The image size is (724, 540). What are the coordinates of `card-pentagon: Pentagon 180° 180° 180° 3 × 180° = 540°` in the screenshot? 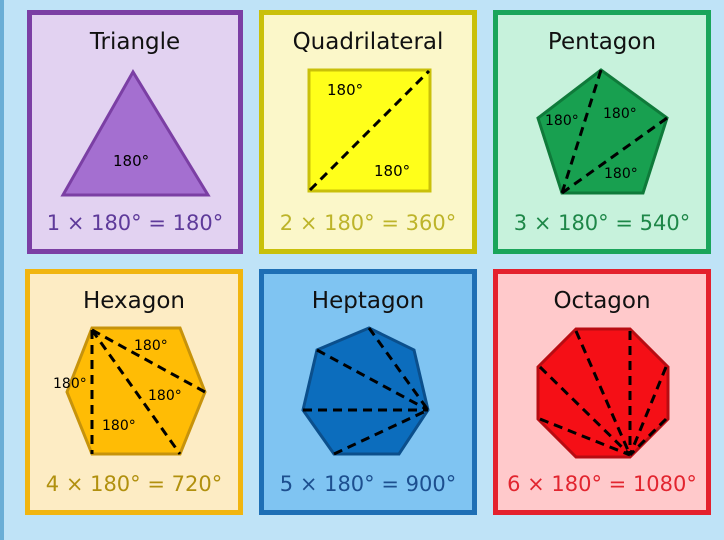 It's located at (602, 132).